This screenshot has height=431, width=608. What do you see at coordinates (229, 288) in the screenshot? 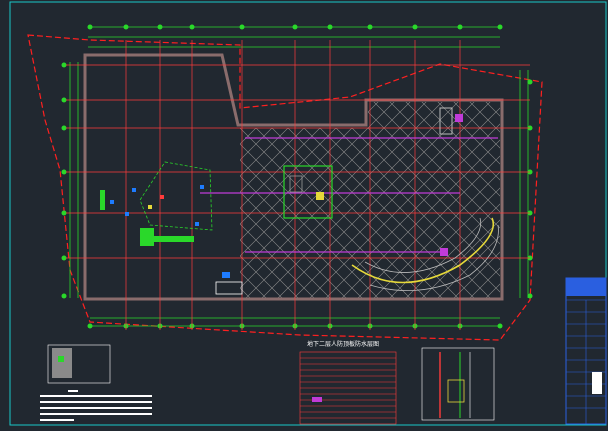
I see `entry-marker` at bounding box center [229, 288].